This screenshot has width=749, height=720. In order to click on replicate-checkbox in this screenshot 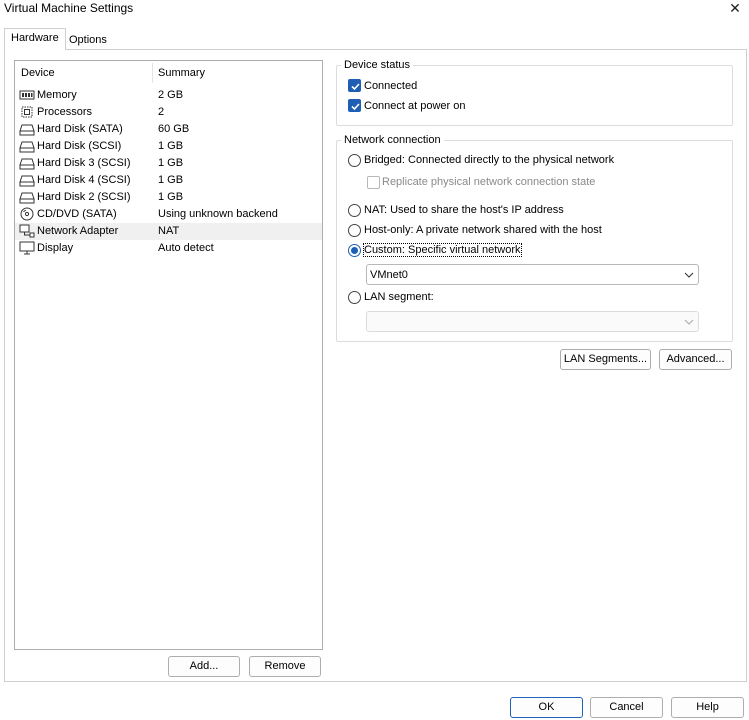, I will do `click(373, 182)`.